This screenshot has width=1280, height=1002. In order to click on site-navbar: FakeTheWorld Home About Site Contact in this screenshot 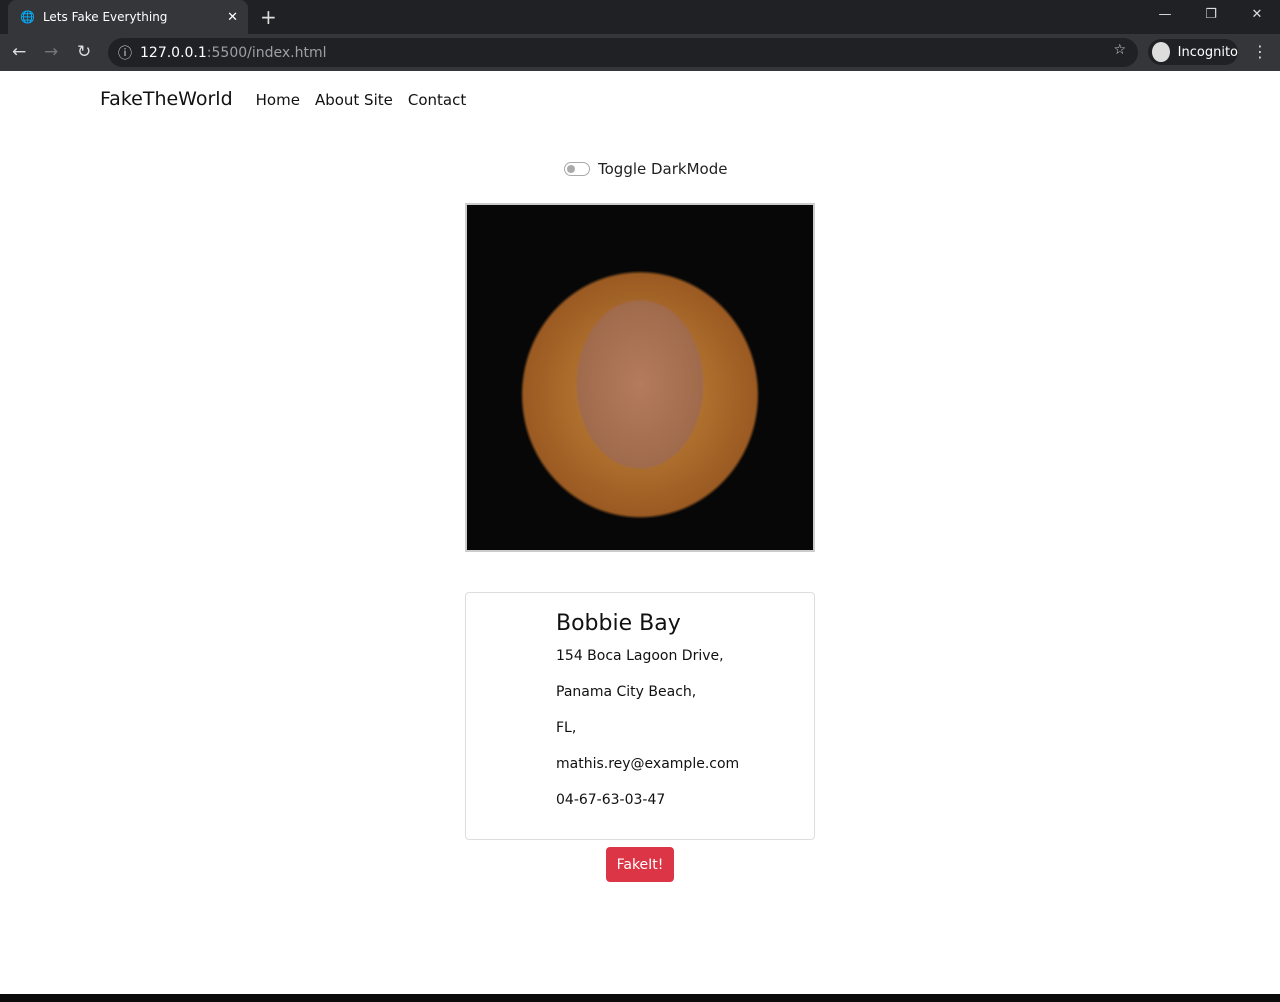, I will do `click(283, 99)`.